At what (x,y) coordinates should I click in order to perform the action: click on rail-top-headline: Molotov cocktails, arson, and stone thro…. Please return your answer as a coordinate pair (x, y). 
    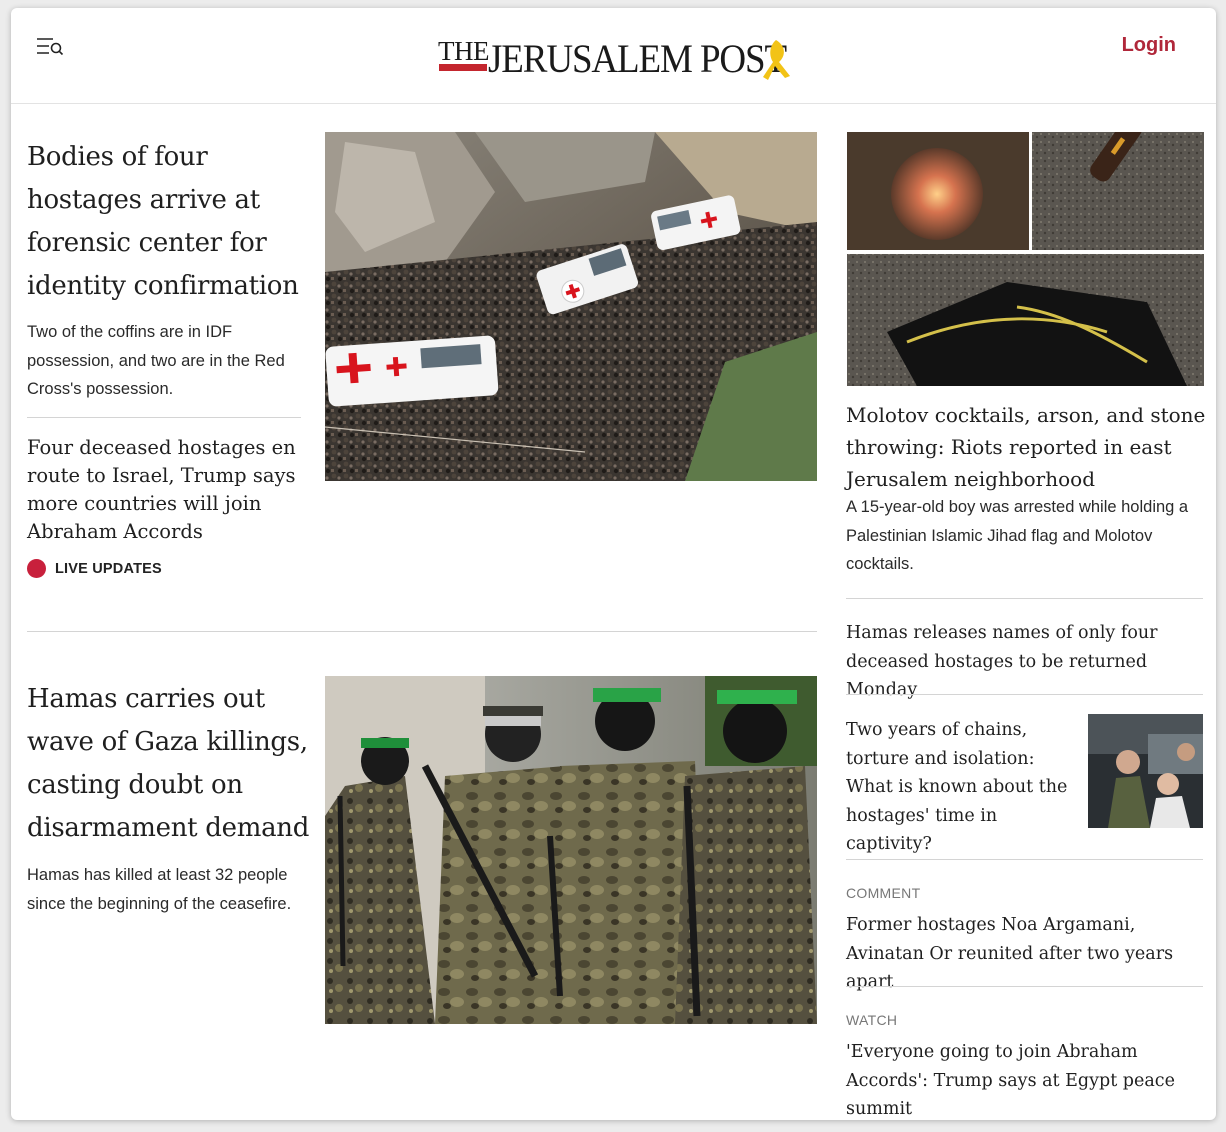
    Looking at the image, I should click on (1026, 447).